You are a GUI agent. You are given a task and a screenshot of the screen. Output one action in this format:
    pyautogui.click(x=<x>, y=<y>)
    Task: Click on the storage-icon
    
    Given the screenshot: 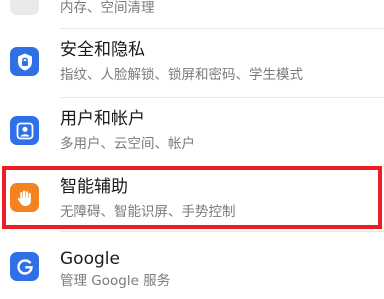 What is the action you would take?
    pyautogui.click(x=24, y=7)
    